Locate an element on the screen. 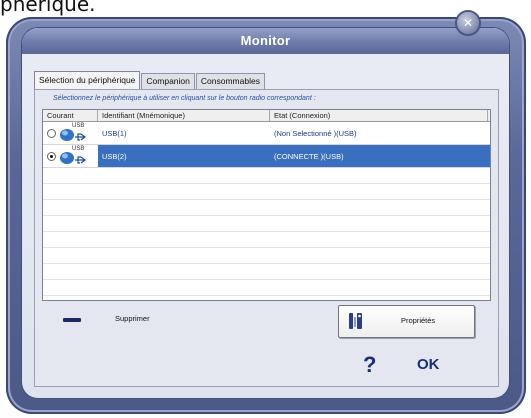  table-row: USB USB(2) (CONNECTE )(USB) is located at coordinates (266, 156).